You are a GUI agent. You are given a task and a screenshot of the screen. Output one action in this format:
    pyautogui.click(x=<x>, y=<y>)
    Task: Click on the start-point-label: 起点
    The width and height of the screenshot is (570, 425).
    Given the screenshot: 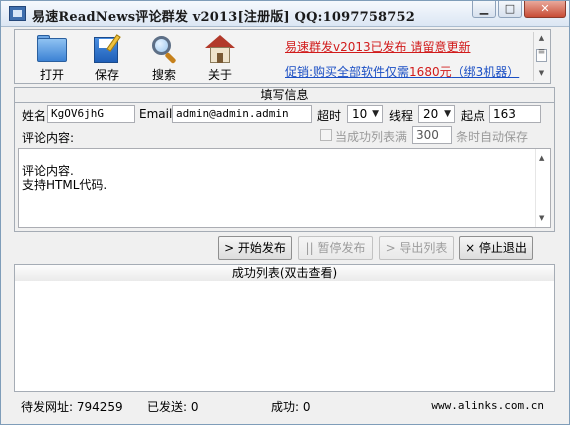 What is the action you would take?
    pyautogui.click(x=473, y=116)
    